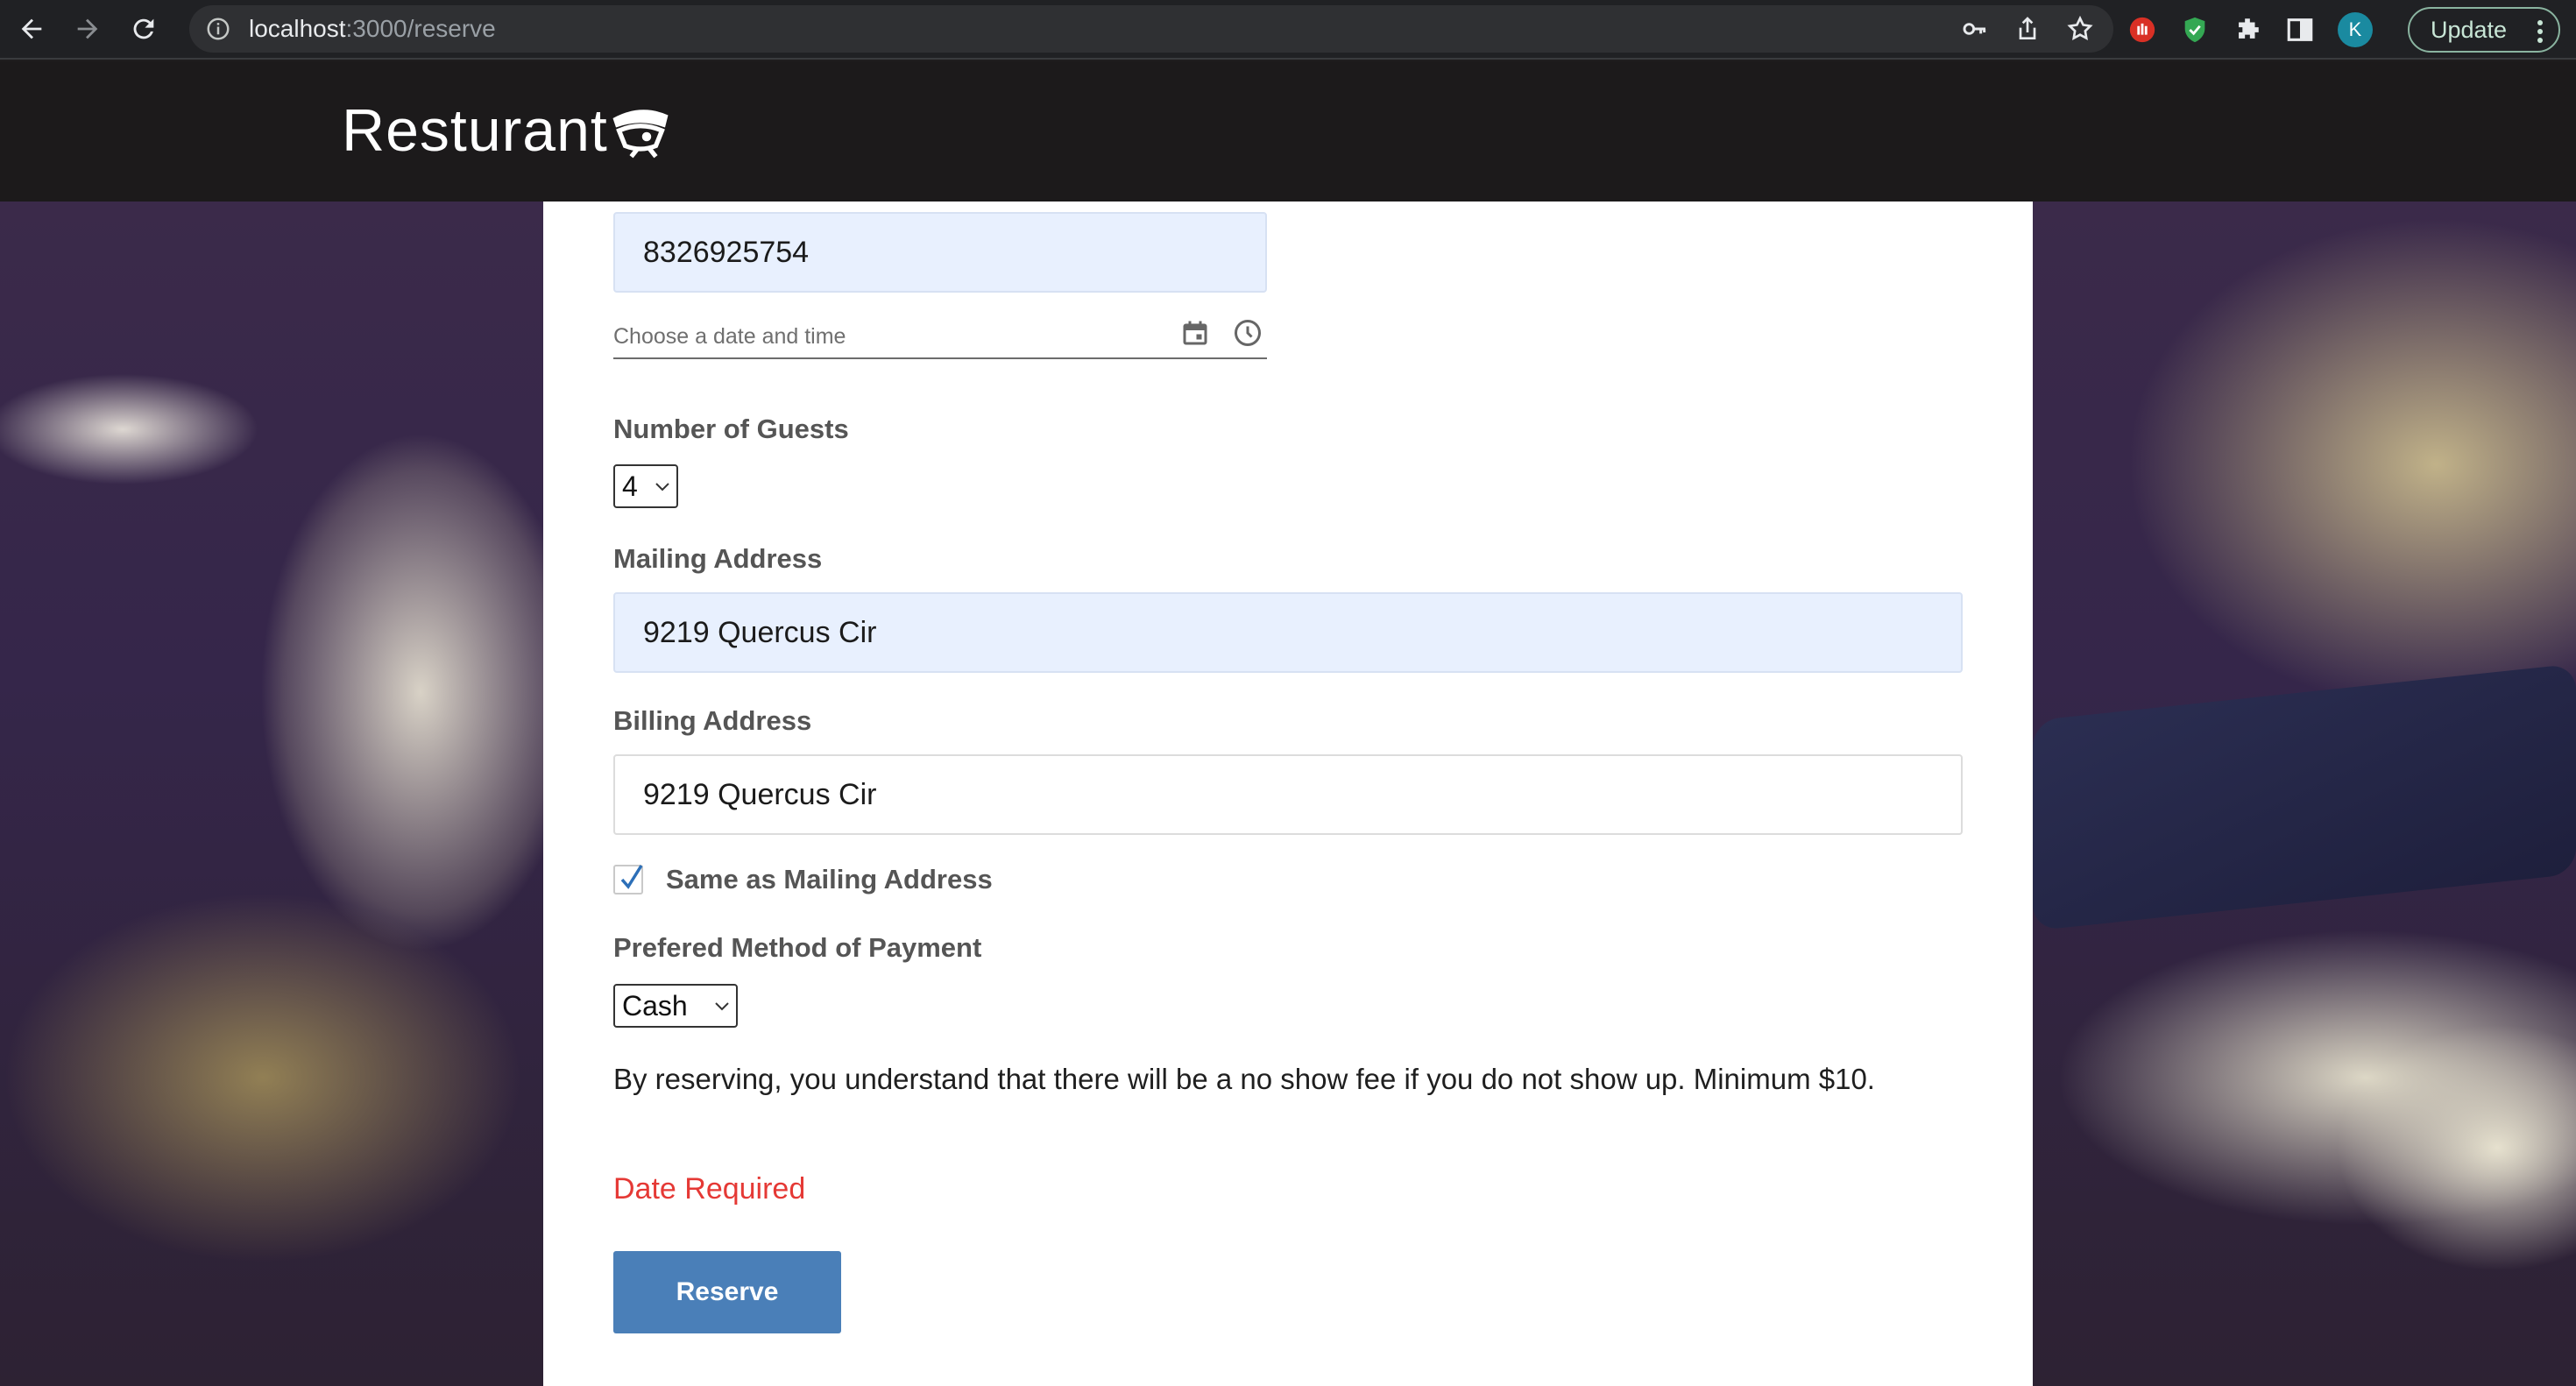 This screenshot has width=2576, height=1386. I want to click on shield-extension-icon, so click(2195, 30).